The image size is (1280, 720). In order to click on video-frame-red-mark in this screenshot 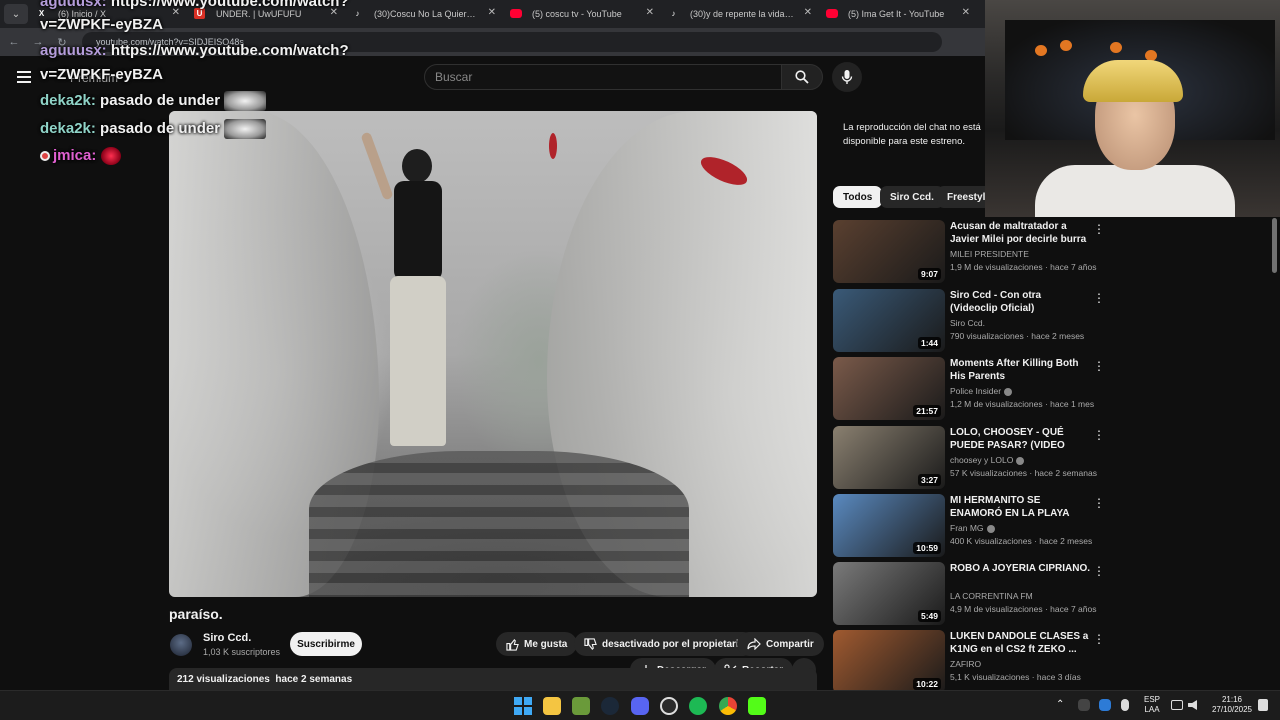, I will do `click(553, 146)`.